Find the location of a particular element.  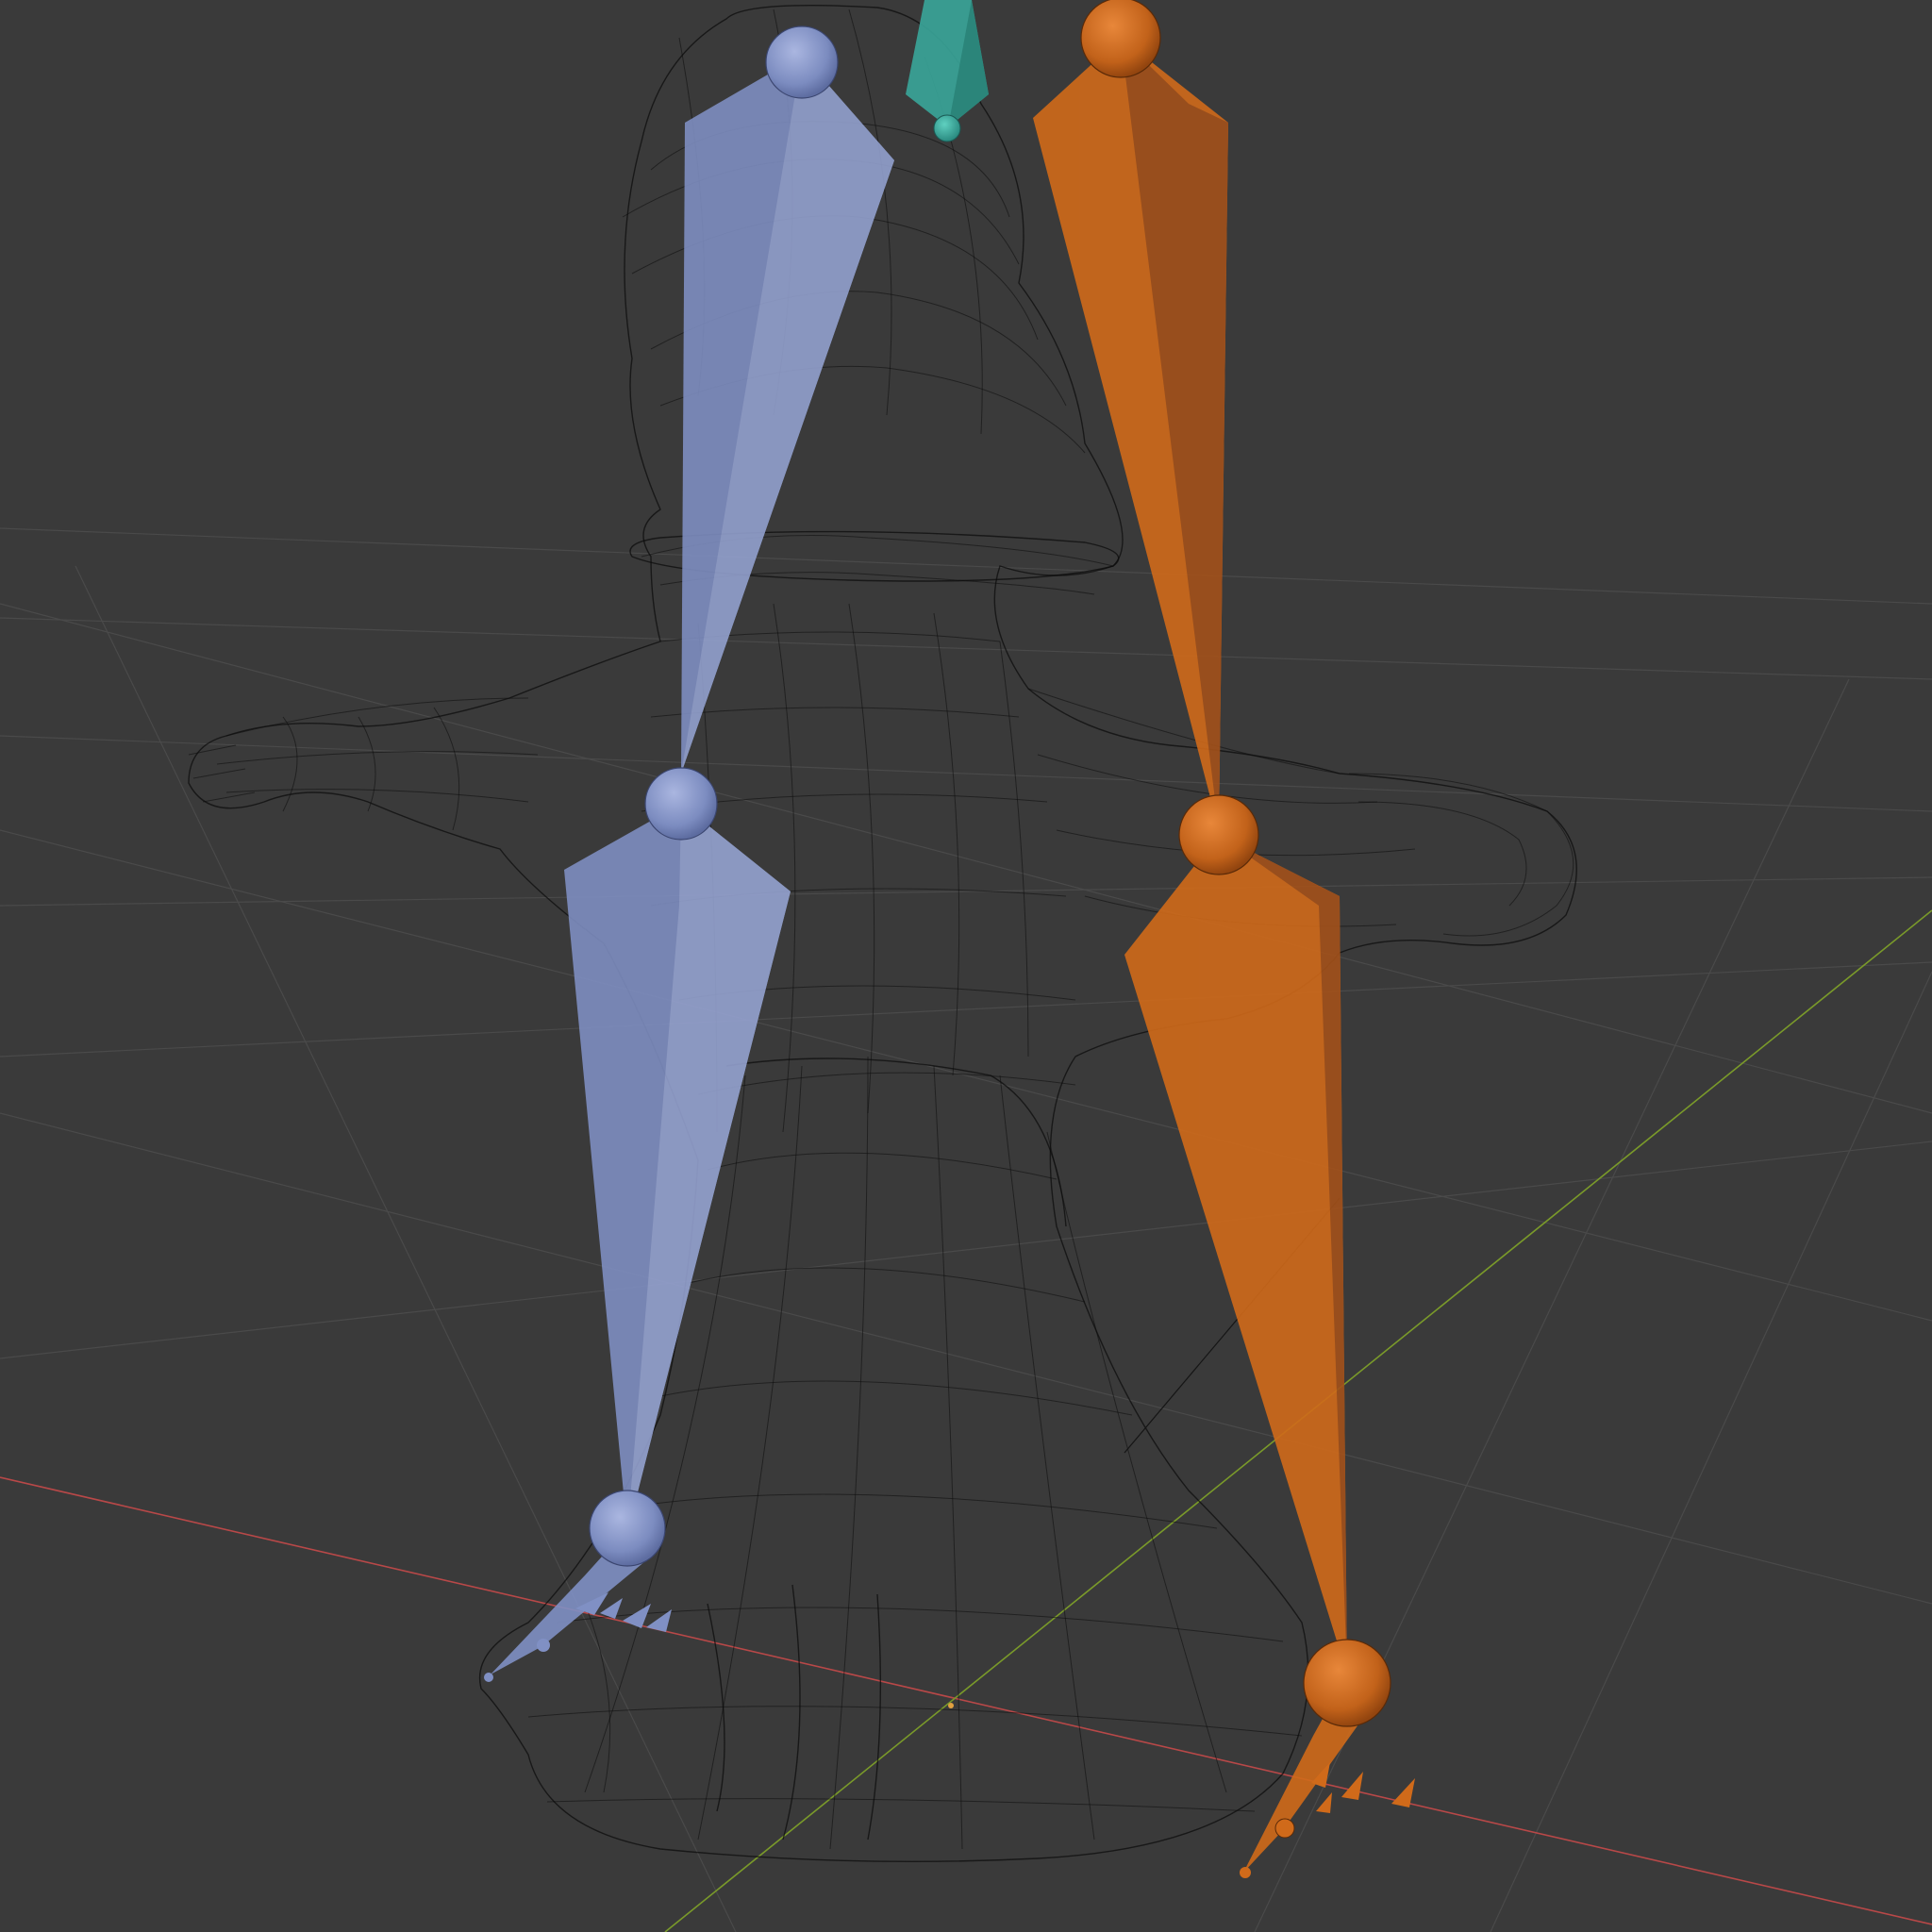

left-thigh-bone is located at coordinates (788, 415).